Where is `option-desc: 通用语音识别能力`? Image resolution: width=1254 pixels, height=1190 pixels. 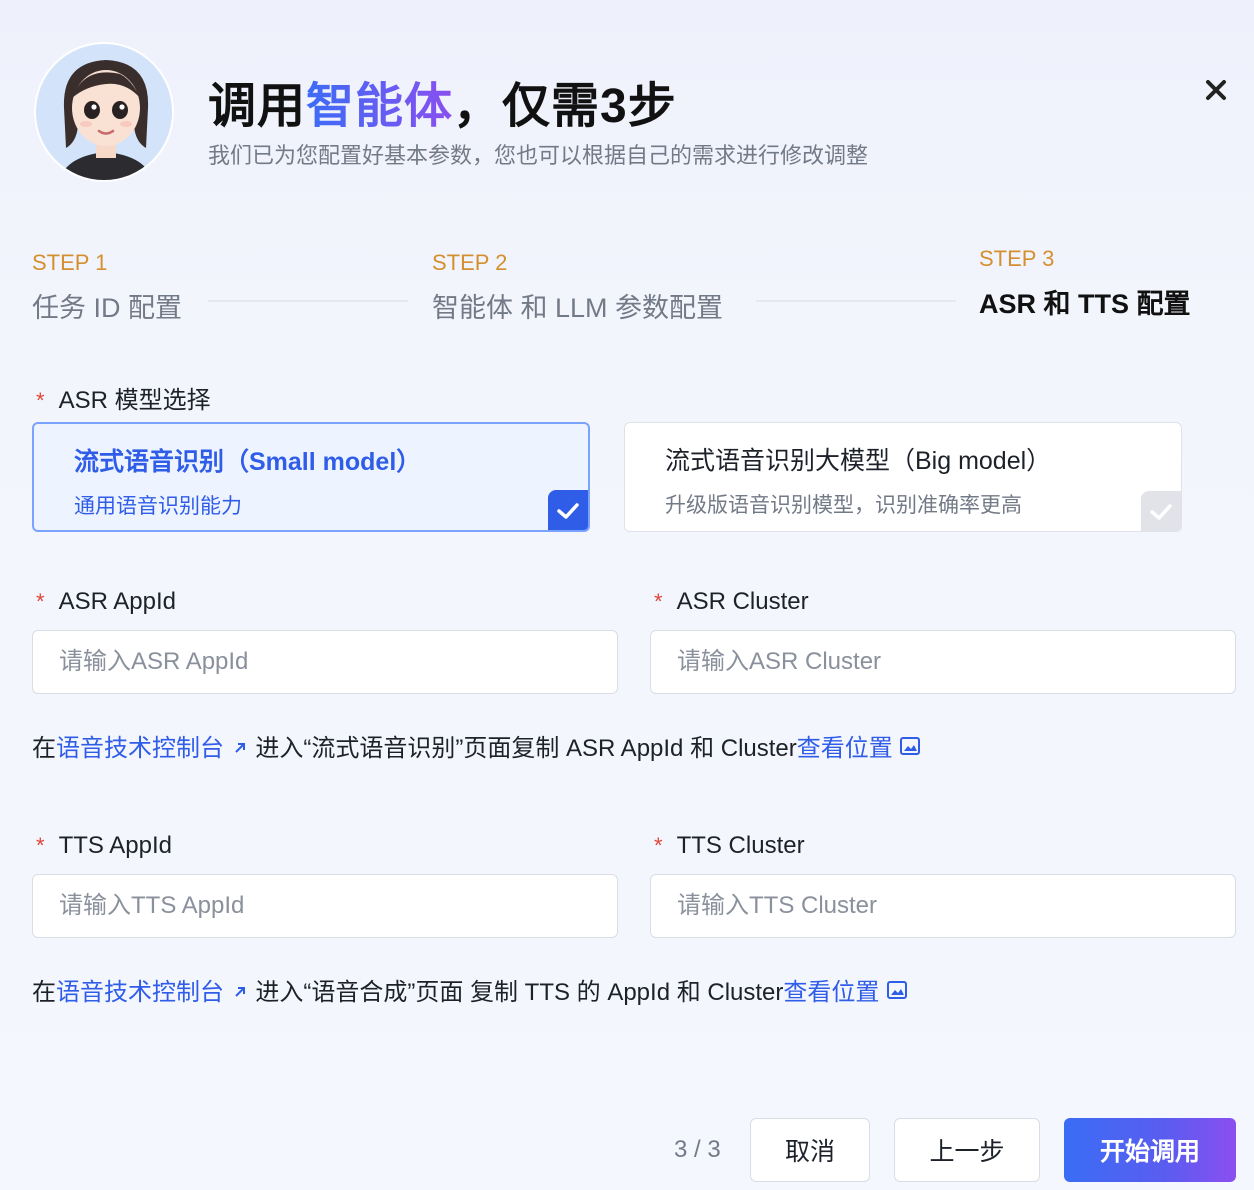
option-desc: 通用语音识别能力 is located at coordinates (158, 506).